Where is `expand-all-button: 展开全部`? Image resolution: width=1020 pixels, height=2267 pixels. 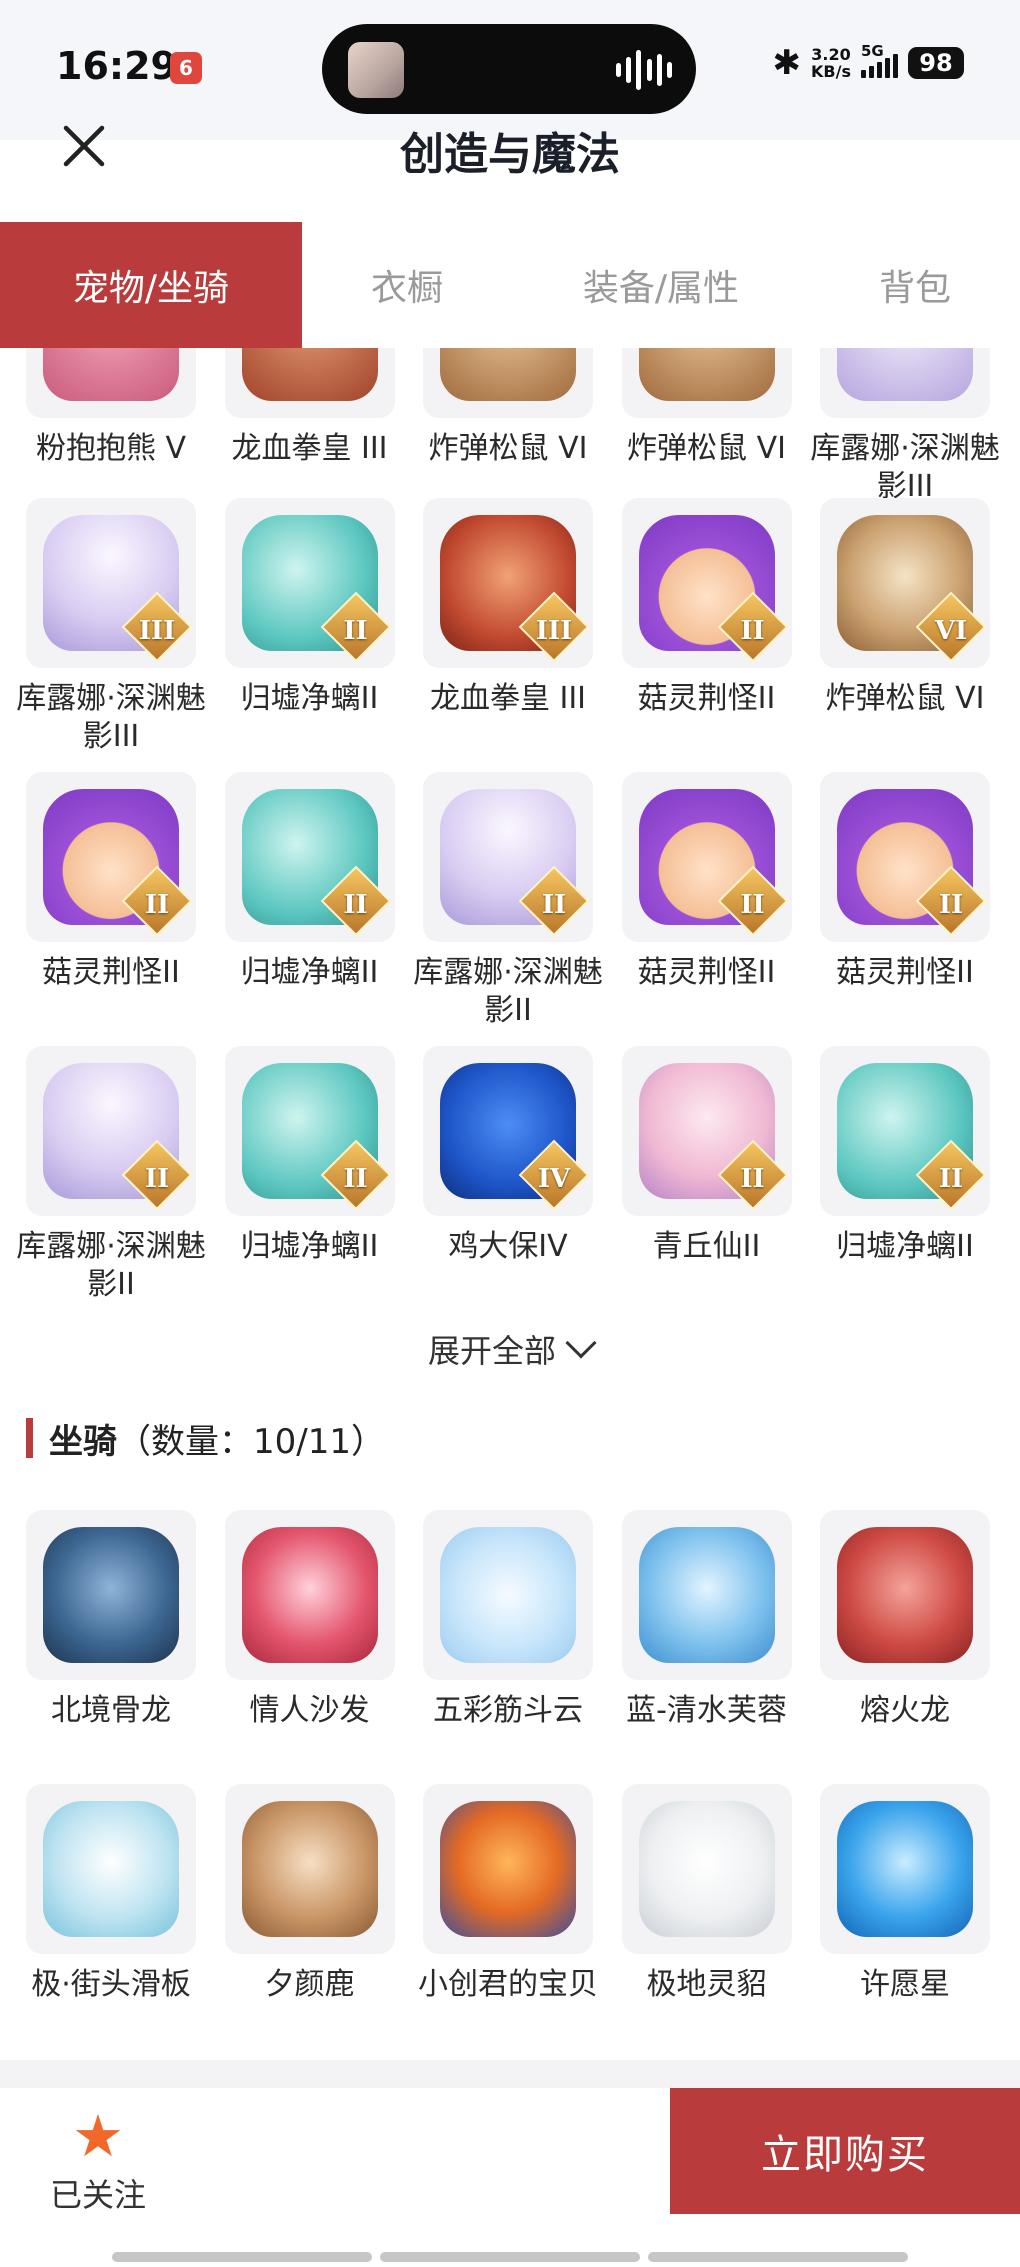
expand-all-button: 展开全部 is located at coordinates (510, 1349).